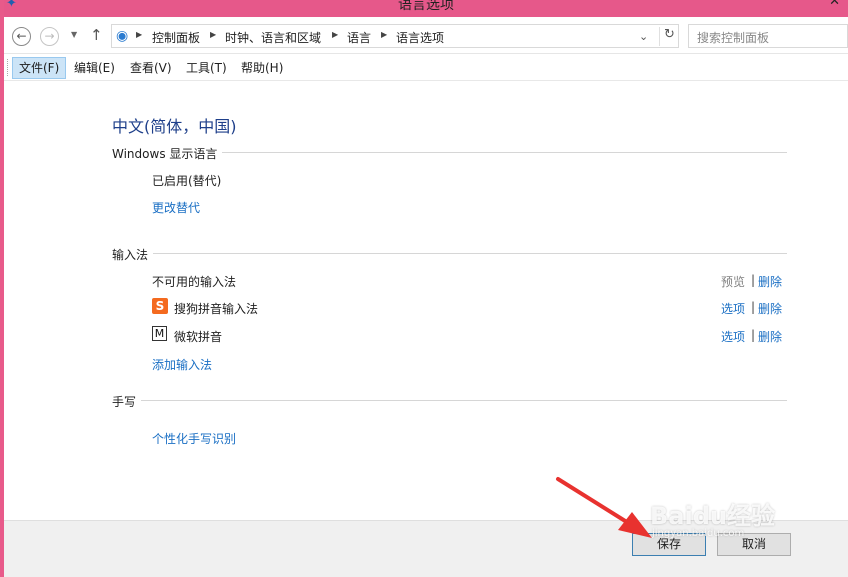  What do you see at coordinates (698, 533) in the screenshot?
I see `baidu-watermark-url: jingyan.baidu.com` at bounding box center [698, 533].